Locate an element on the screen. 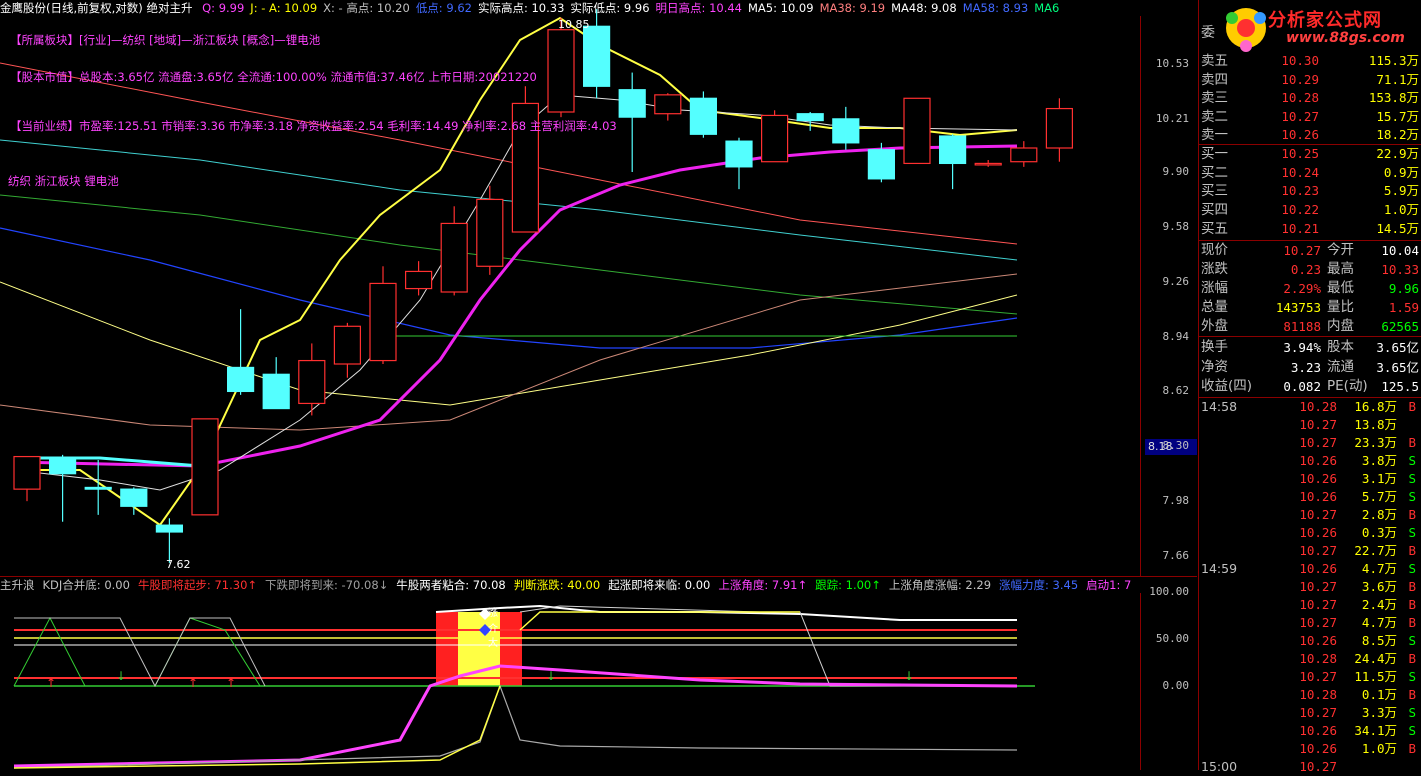 This screenshot has height=776, width=1421. indicator-value: 跟踪: 1.00↑ is located at coordinates (848, 585).